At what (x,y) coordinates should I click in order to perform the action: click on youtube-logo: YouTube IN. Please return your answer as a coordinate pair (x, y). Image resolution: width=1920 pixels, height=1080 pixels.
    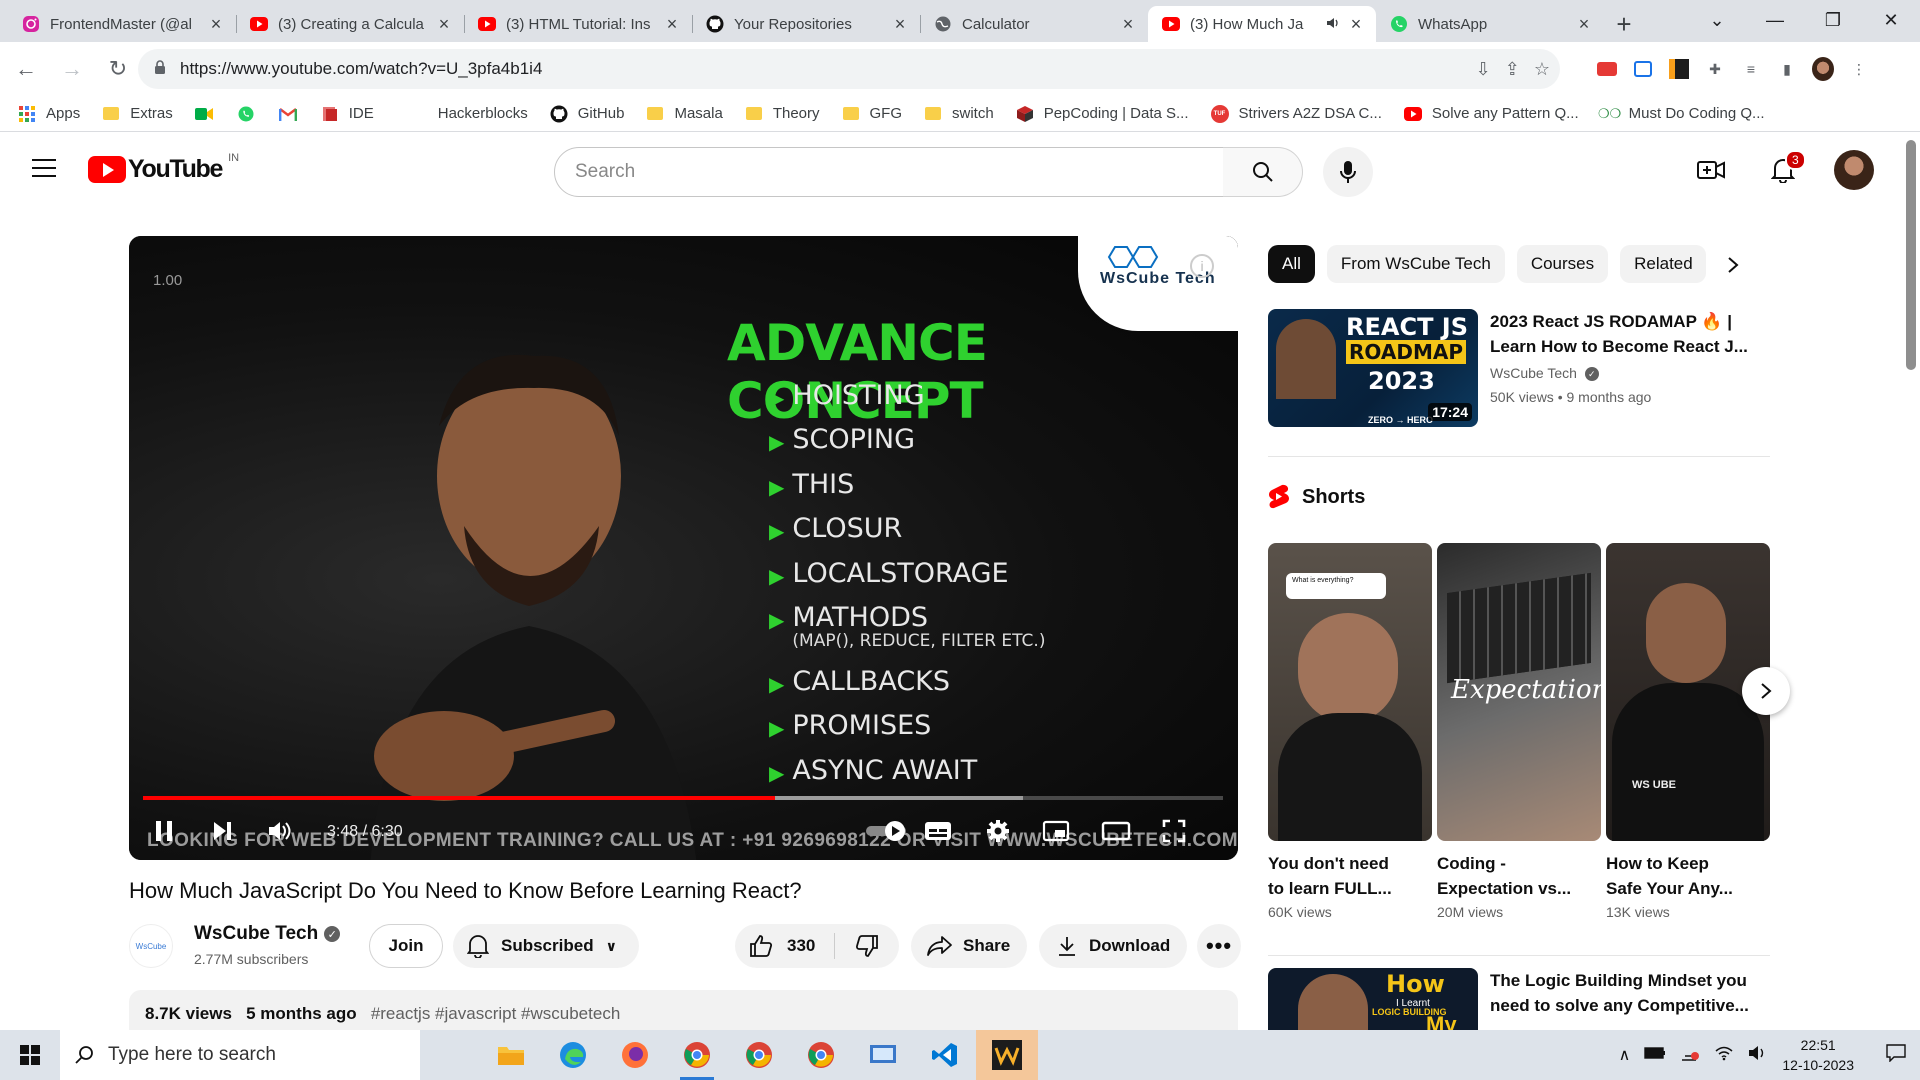
    Looking at the image, I should click on (163, 168).